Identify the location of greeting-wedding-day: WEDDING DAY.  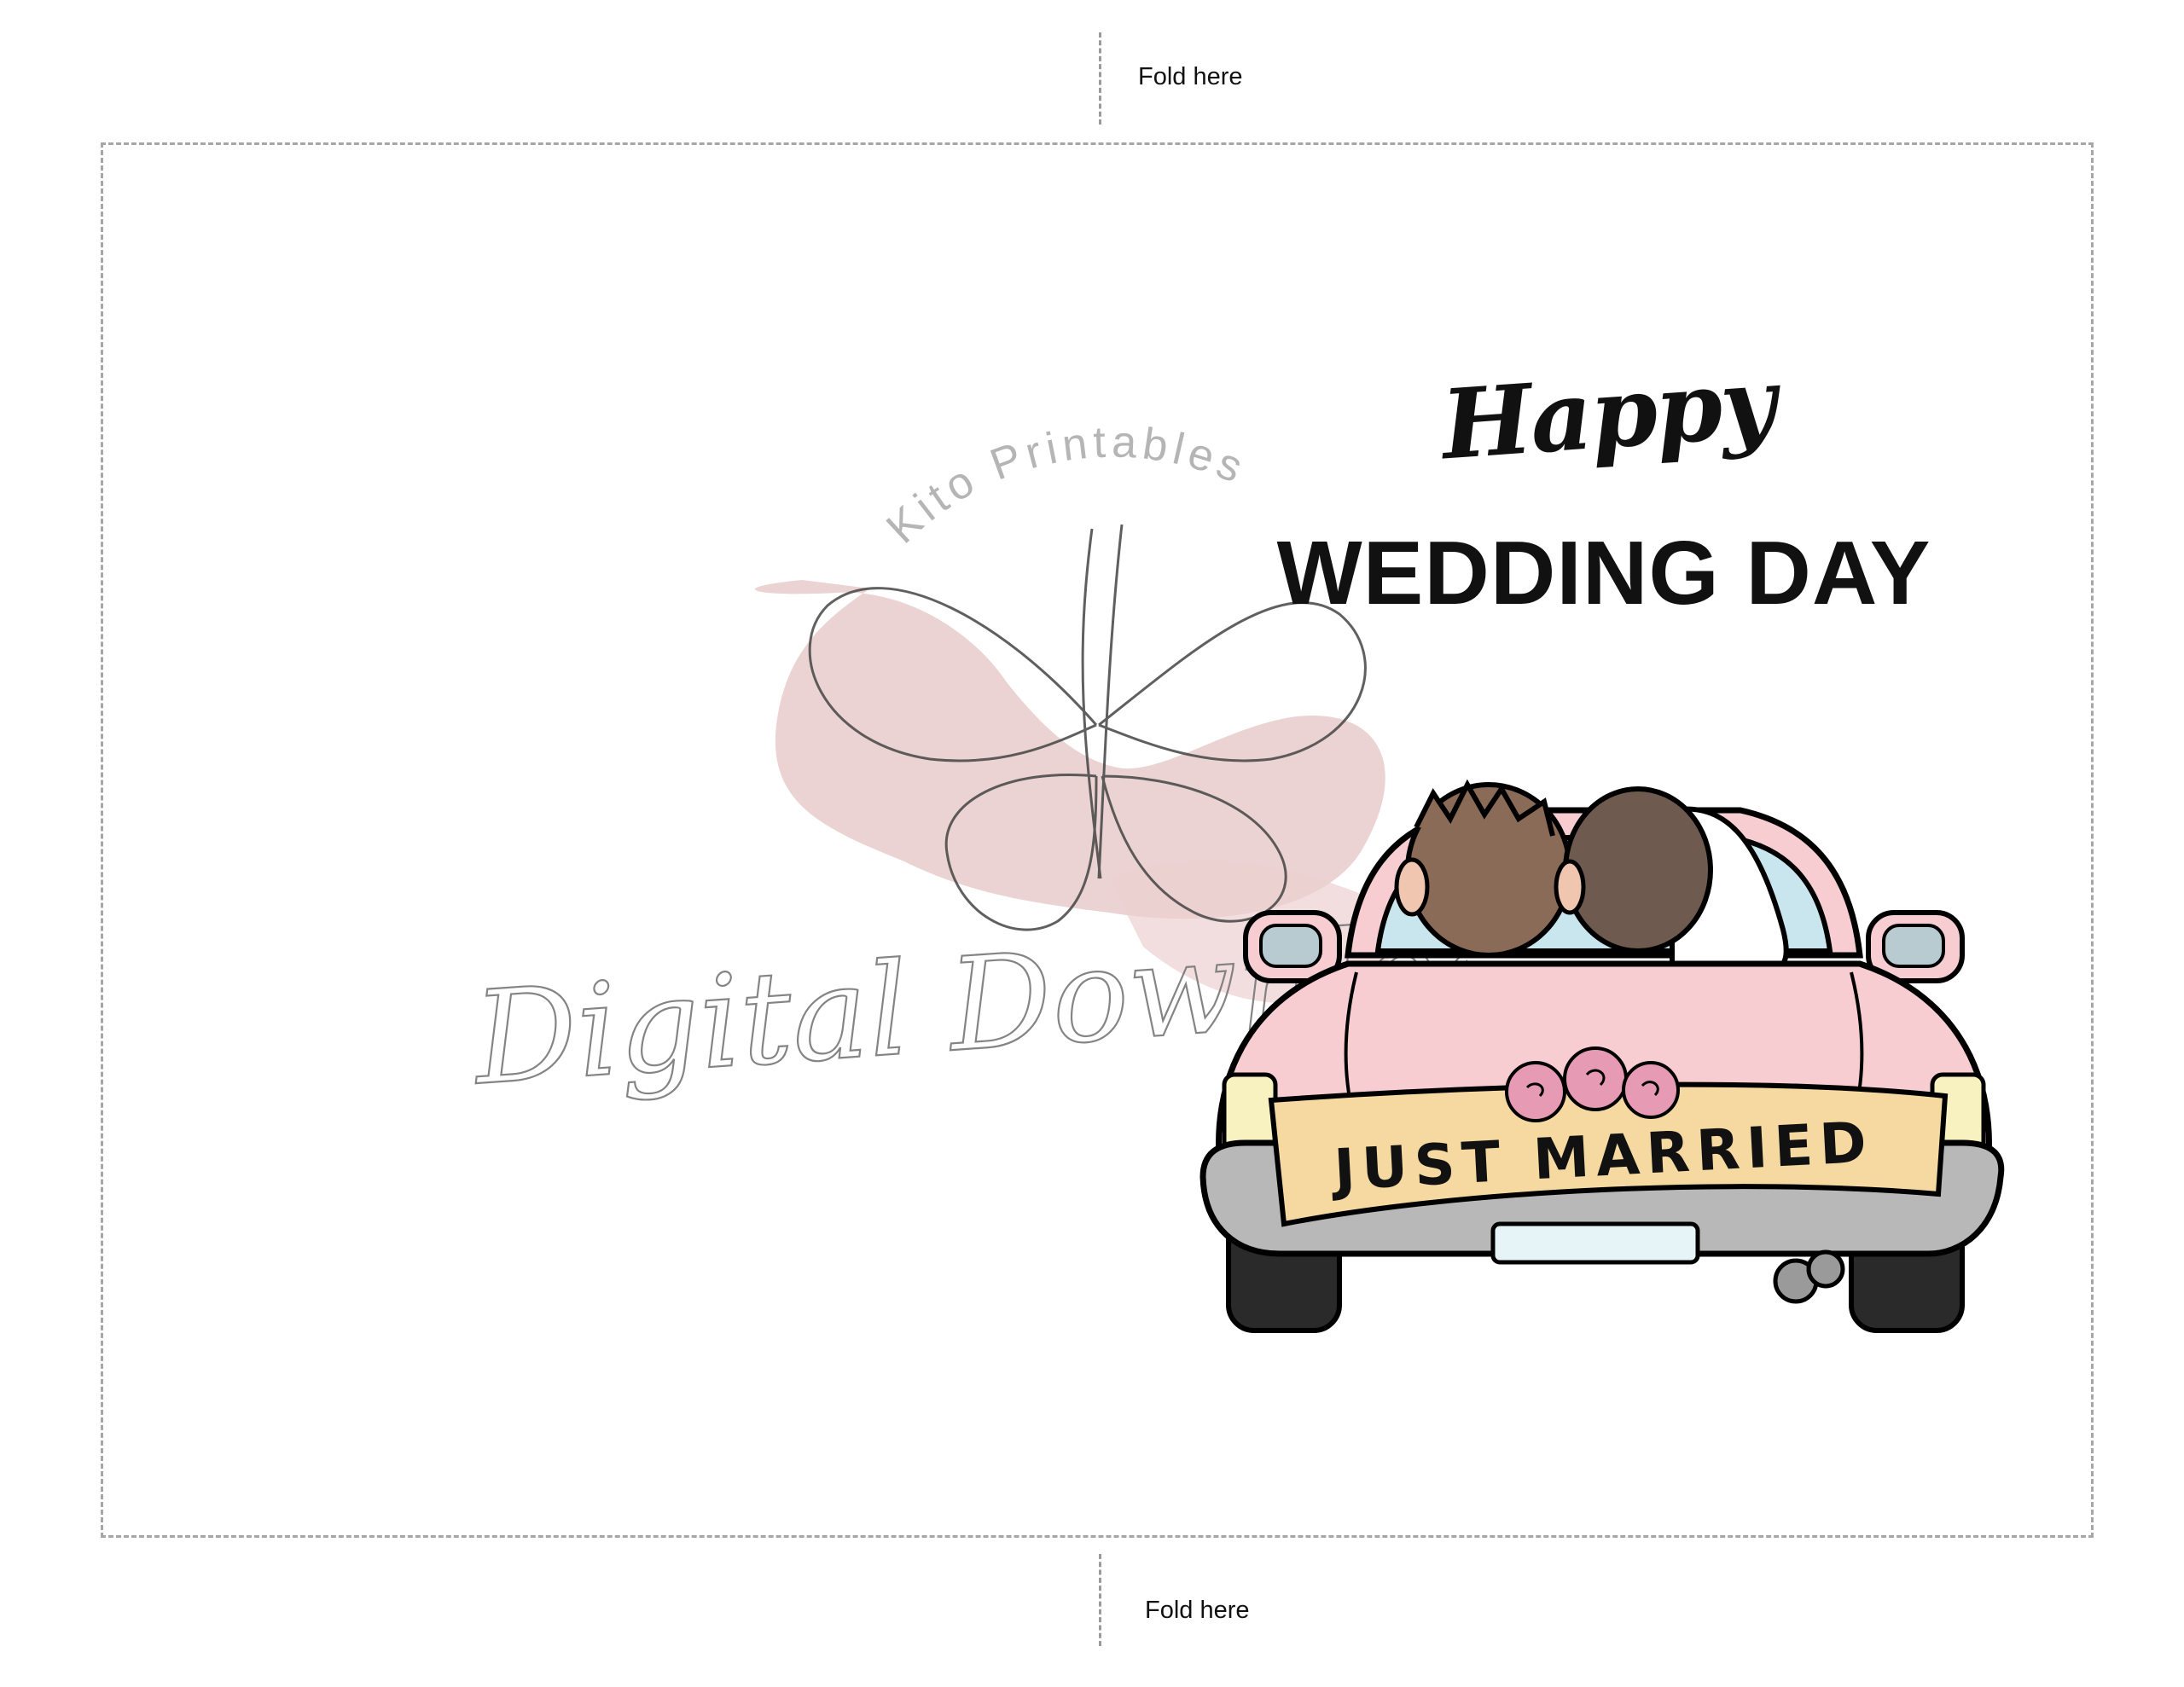
(1604, 573).